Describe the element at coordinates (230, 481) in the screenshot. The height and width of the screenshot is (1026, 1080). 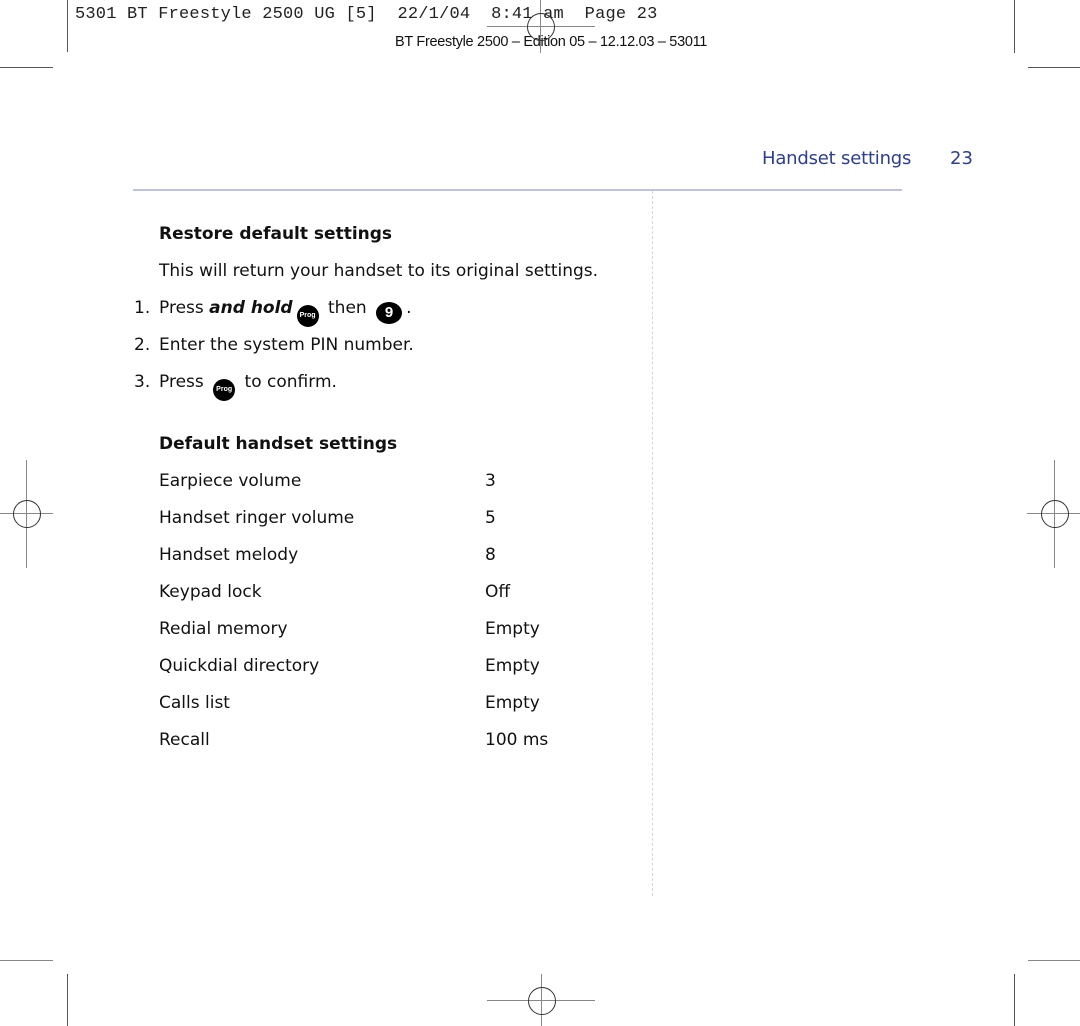
I see `setting-name: Earpiece volume` at that location.